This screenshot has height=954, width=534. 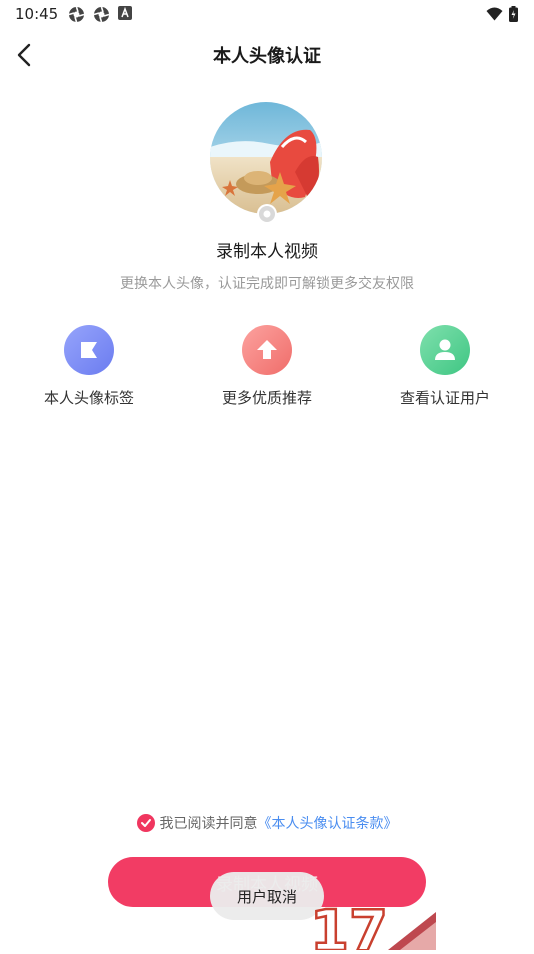 What do you see at coordinates (208, 824) in the screenshot?
I see `agreement-text: 我已阅读并同意` at bounding box center [208, 824].